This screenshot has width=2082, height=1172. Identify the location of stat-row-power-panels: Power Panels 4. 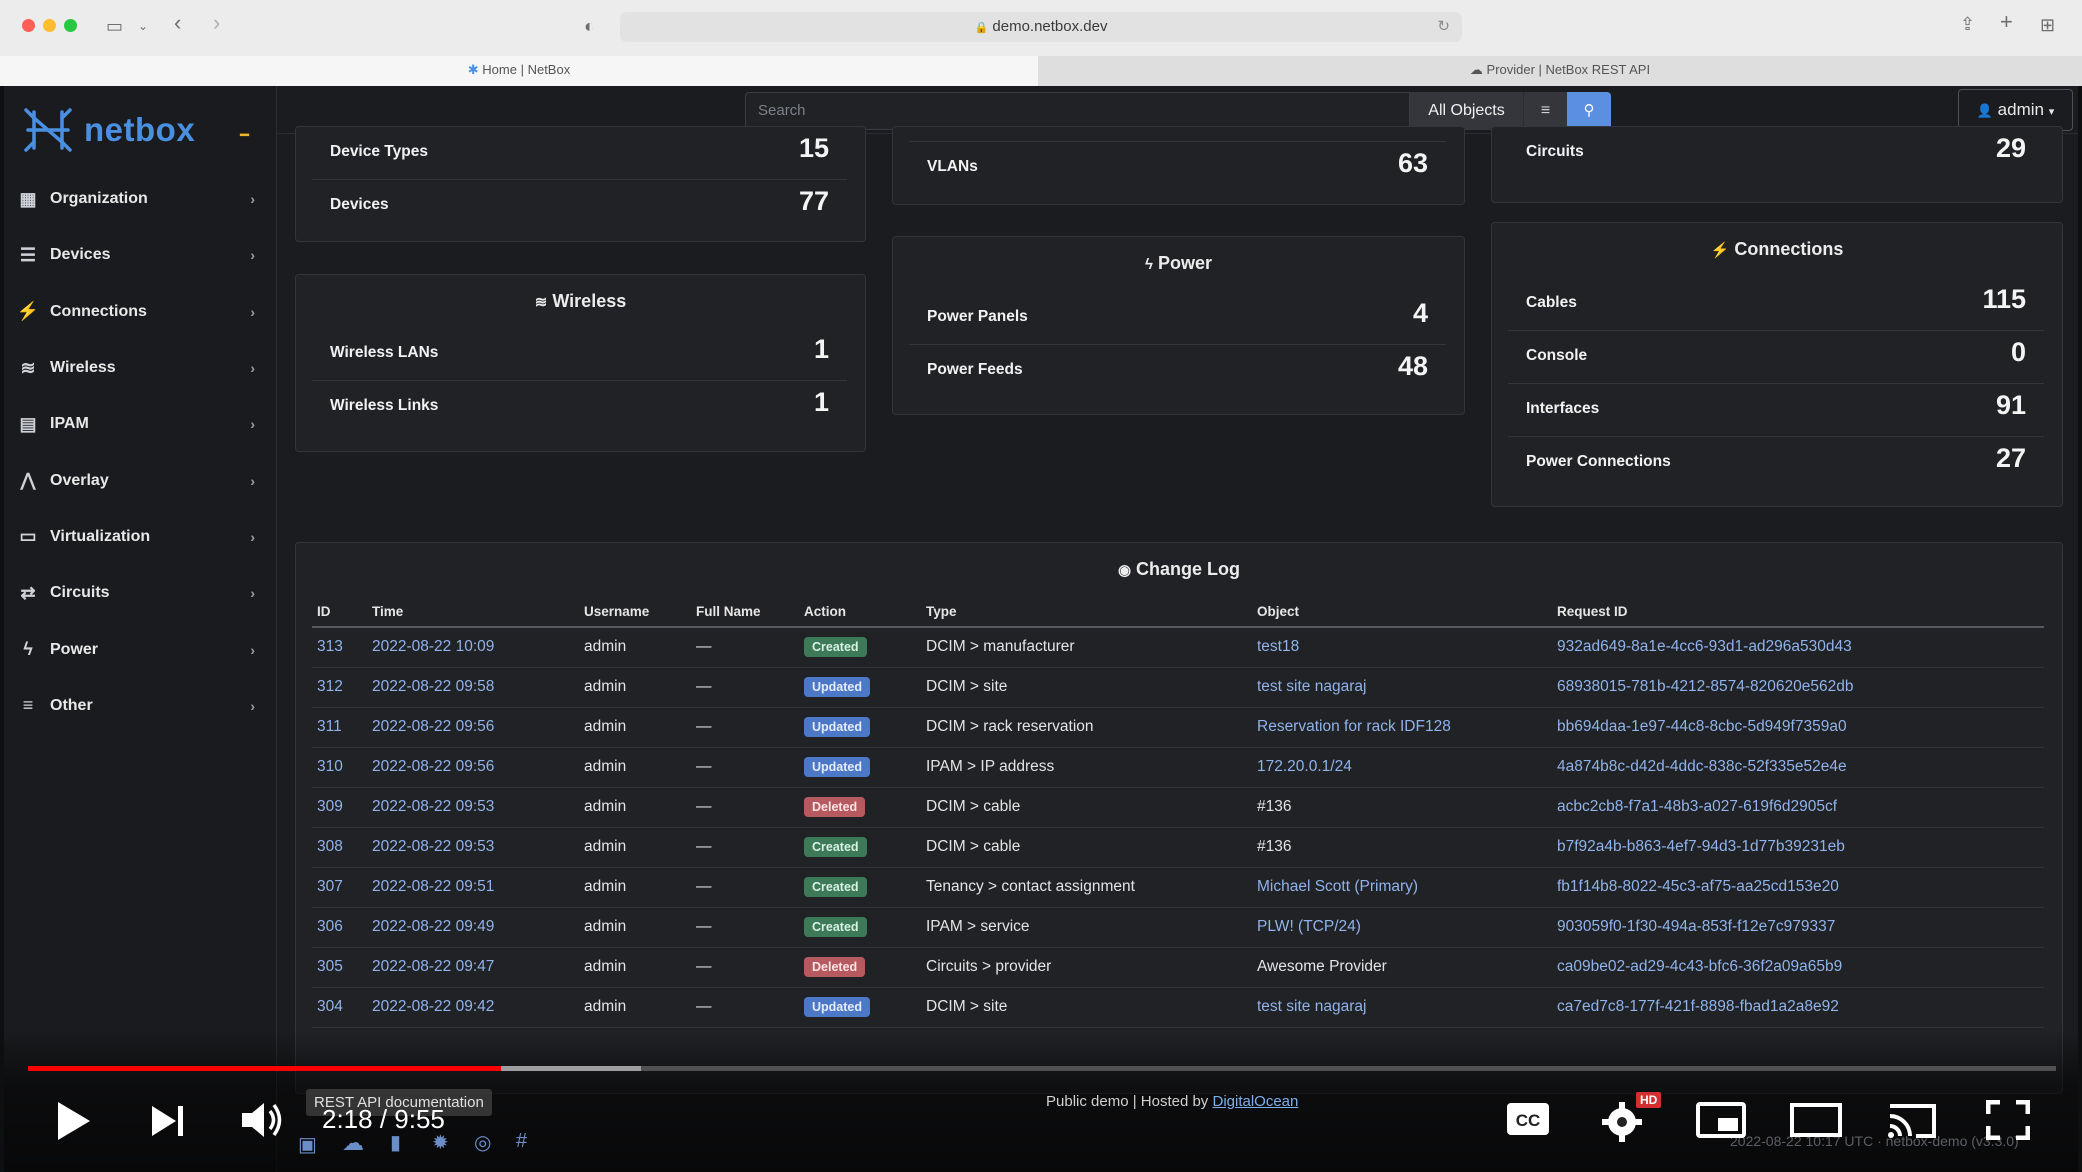
(1177, 318).